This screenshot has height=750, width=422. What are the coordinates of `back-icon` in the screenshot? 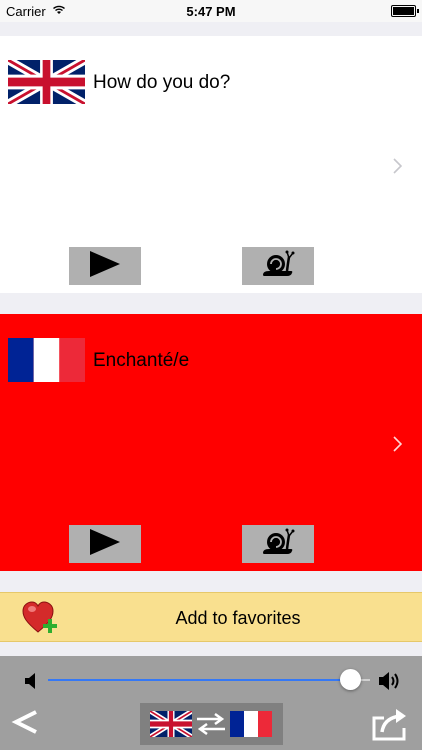 It's located at (25, 727).